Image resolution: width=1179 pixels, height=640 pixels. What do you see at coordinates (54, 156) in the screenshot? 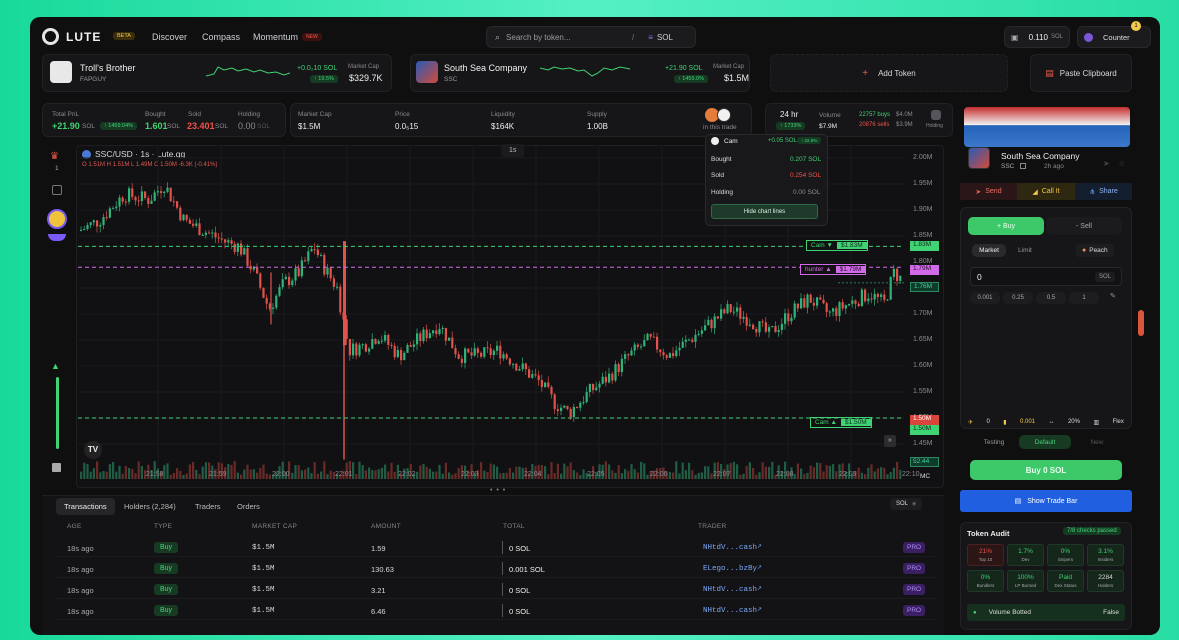
I see `crown-icon: ♛` at bounding box center [54, 156].